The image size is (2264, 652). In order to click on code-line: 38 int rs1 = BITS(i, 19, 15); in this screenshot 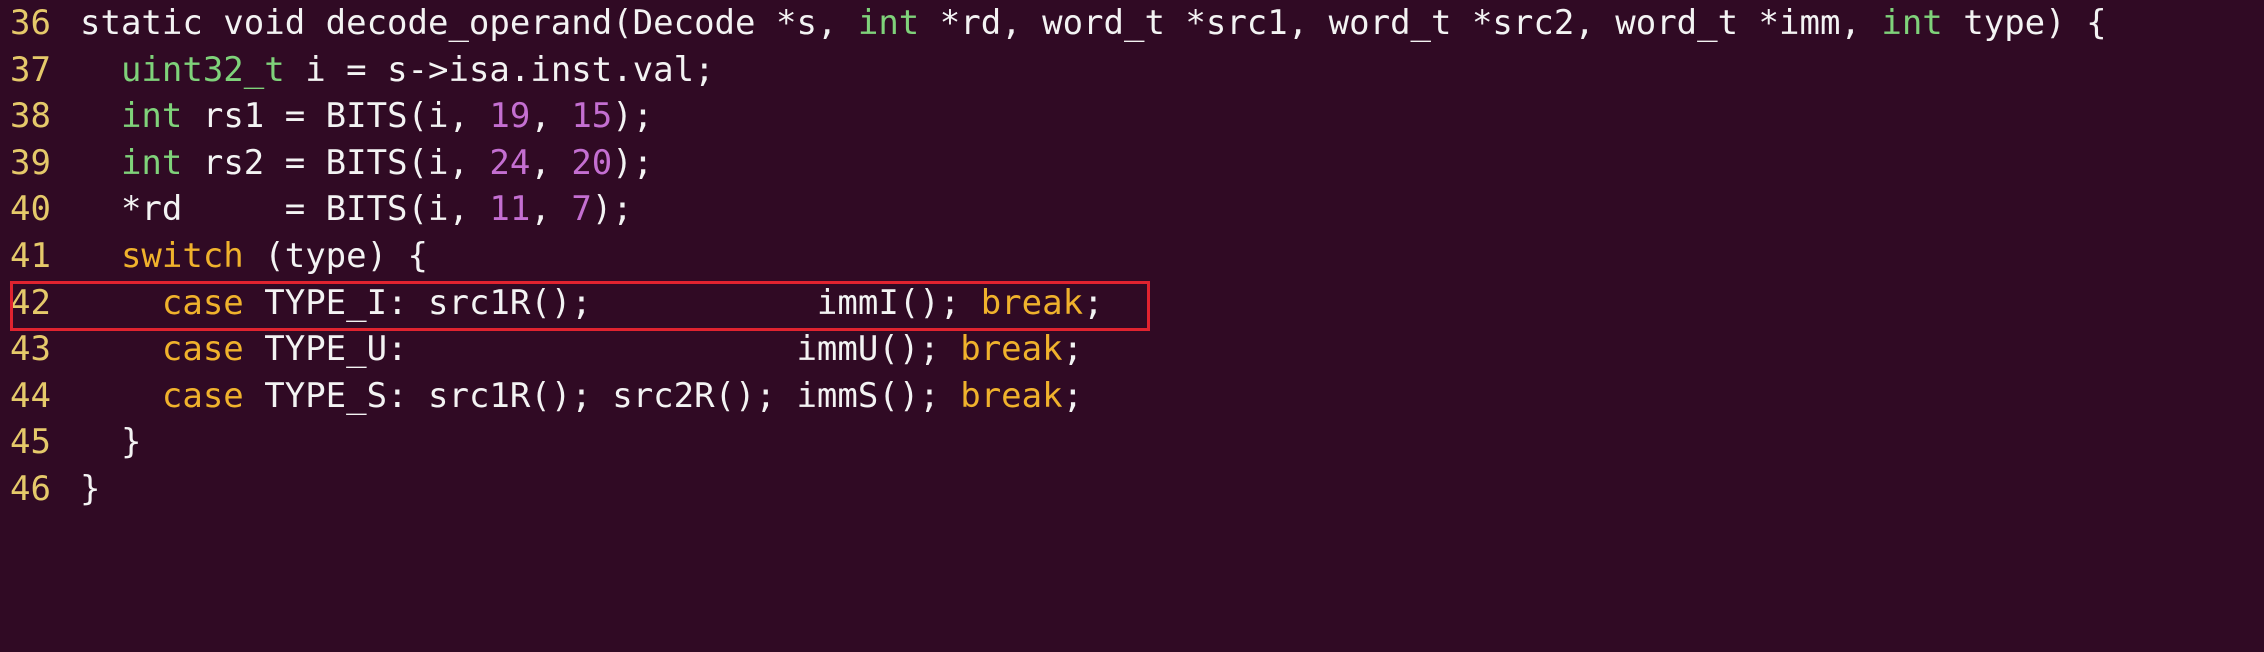, I will do `click(326, 116)`.